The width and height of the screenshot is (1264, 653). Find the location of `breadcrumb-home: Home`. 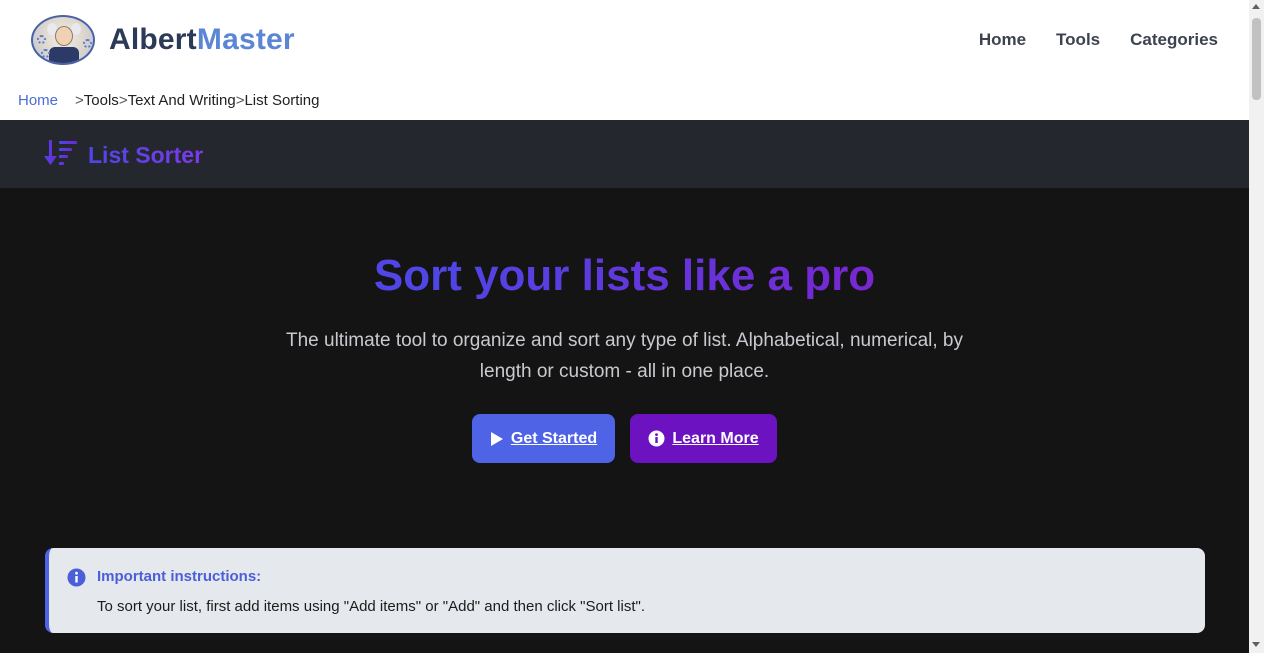

breadcrumb-home: Home is located at coordinates (38, 100).